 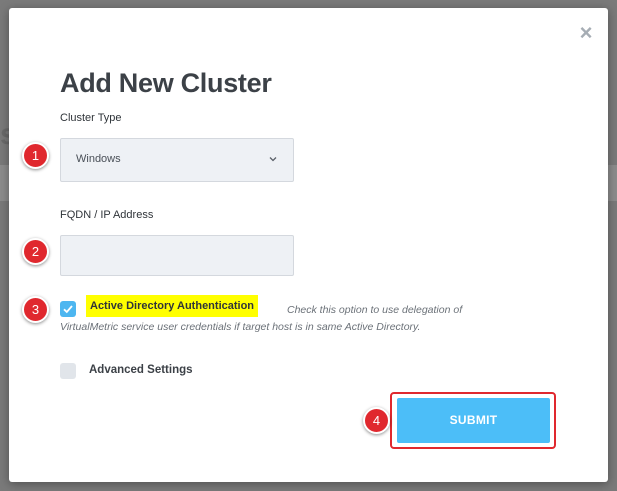 I want to click on close-icon: ×, so click(x=586, y=33).